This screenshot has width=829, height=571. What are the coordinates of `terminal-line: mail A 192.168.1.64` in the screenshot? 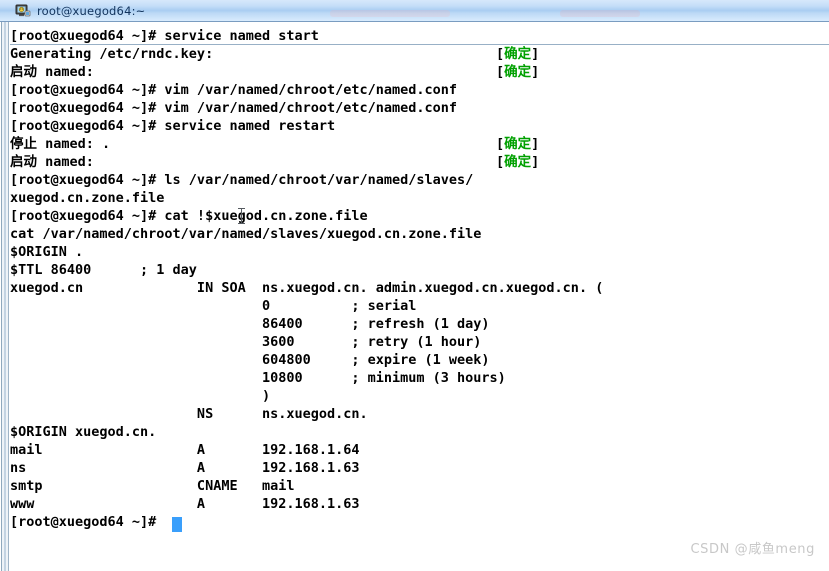 It's located at (185, 450).